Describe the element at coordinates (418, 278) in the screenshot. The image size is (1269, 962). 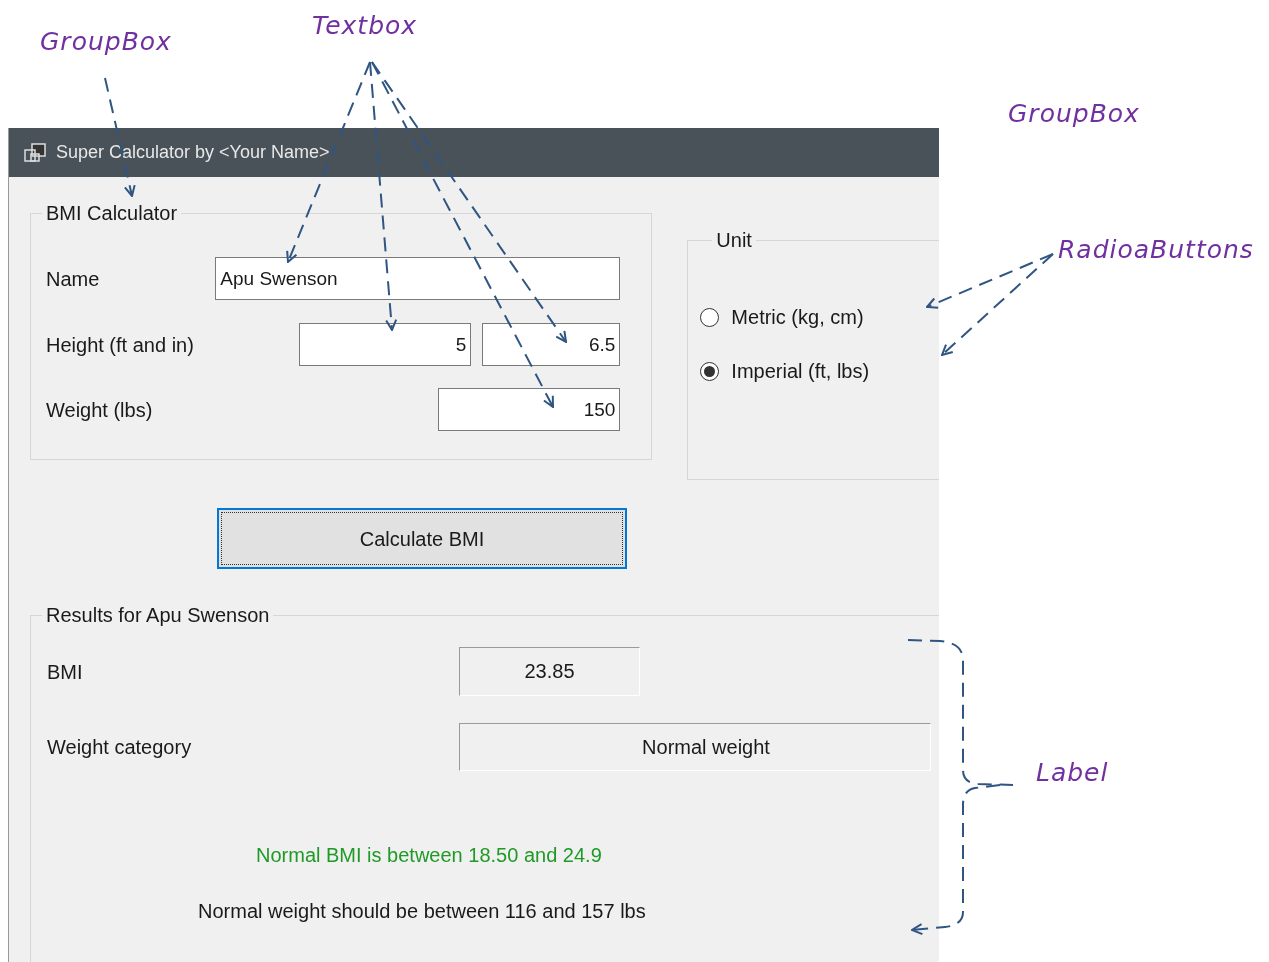
I see `text-field: Apu Swenson` at that location.